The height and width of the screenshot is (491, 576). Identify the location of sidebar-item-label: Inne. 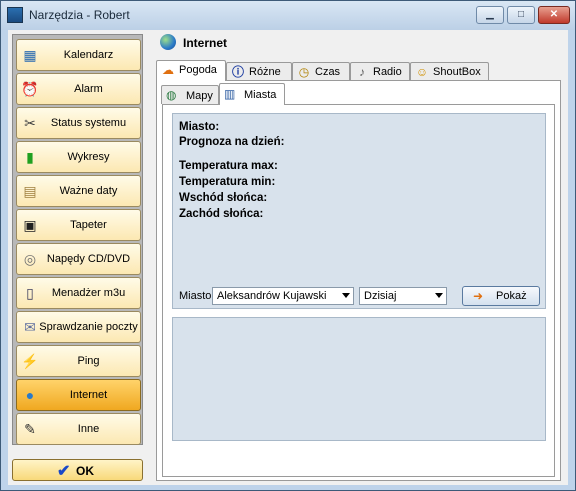
(88, 429).